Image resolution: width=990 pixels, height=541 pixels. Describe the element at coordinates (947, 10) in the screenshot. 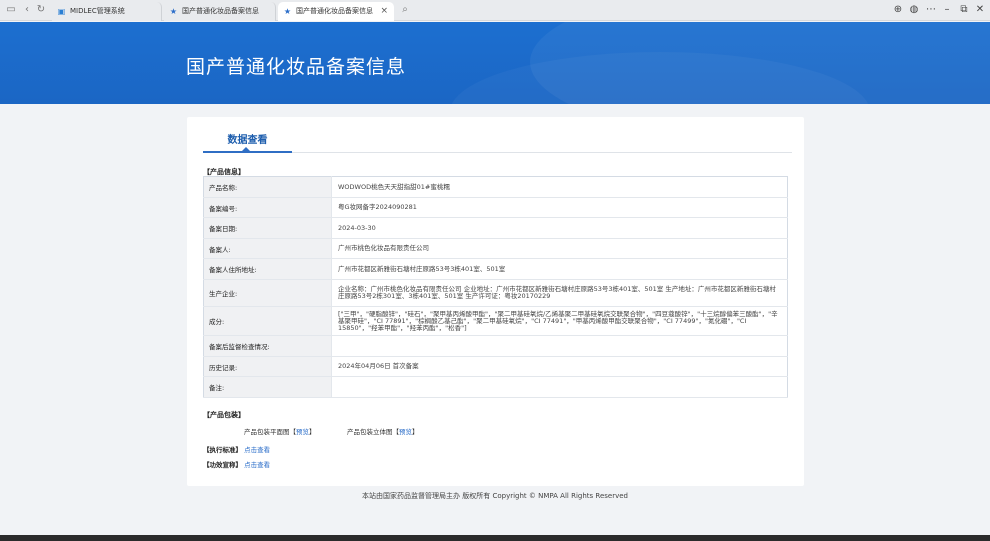

I see `minimize-icon: –` at that location.